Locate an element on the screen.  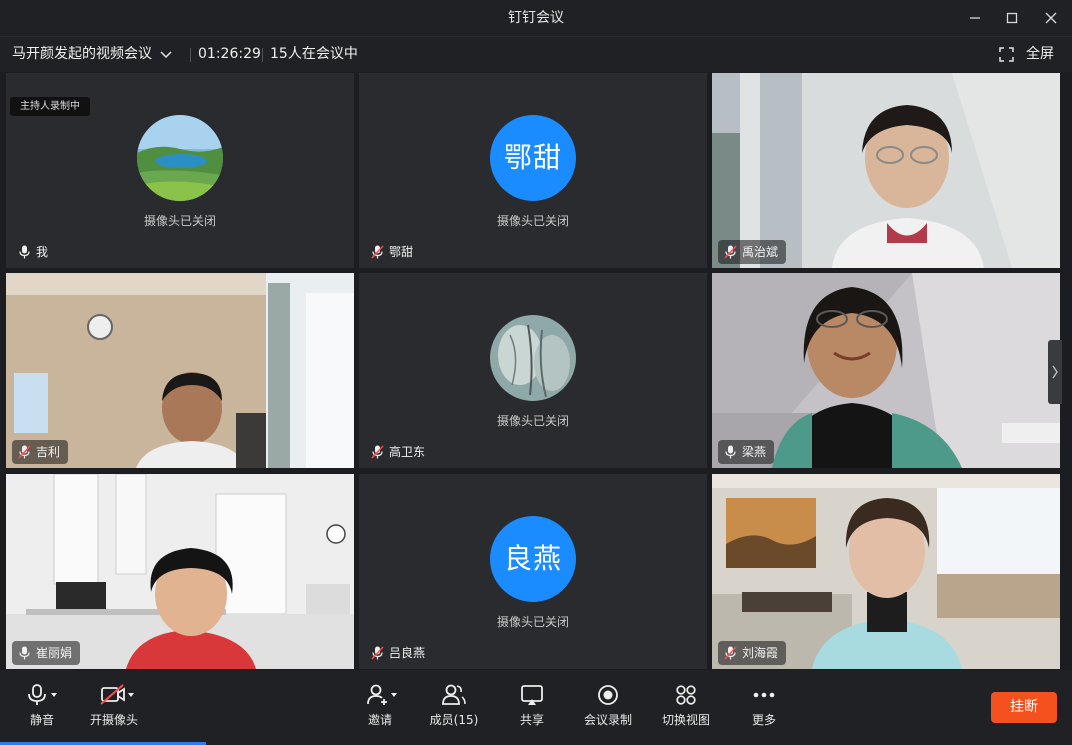
members-label: 成员(15) is located at coordinates (454, 720).